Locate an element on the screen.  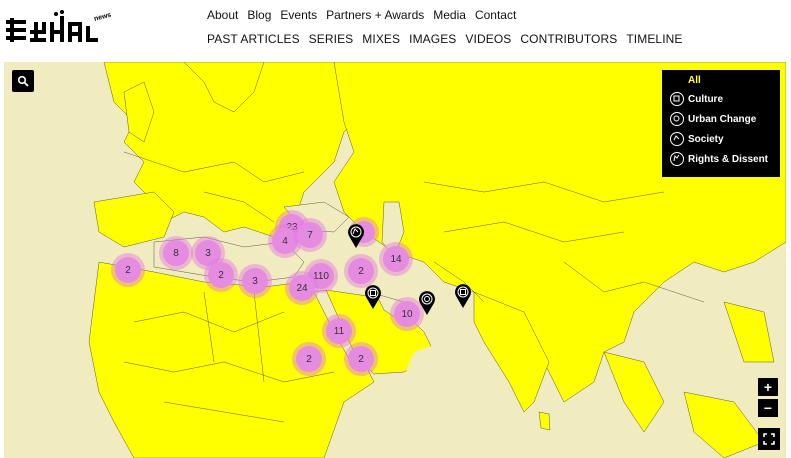
map-search-button is located at coordinates (23, 81).